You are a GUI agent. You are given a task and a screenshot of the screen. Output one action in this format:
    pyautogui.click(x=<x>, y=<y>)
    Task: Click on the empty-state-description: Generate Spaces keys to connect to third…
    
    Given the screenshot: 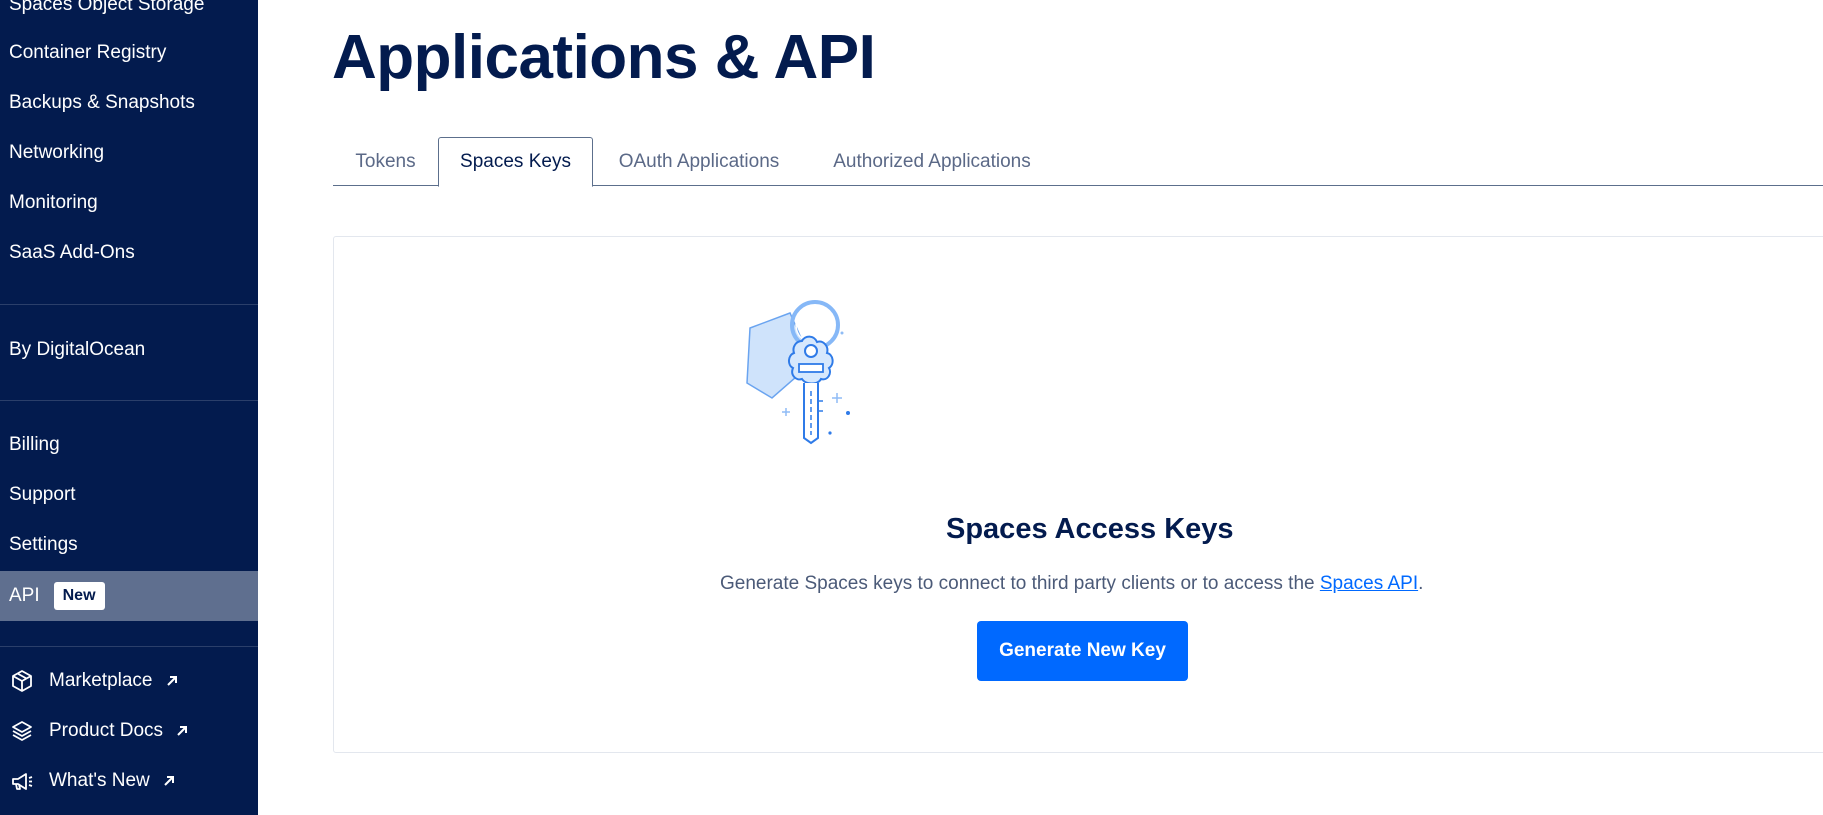 What is the action you would take?
    pyautogui.click(x=1071, y=584)
    